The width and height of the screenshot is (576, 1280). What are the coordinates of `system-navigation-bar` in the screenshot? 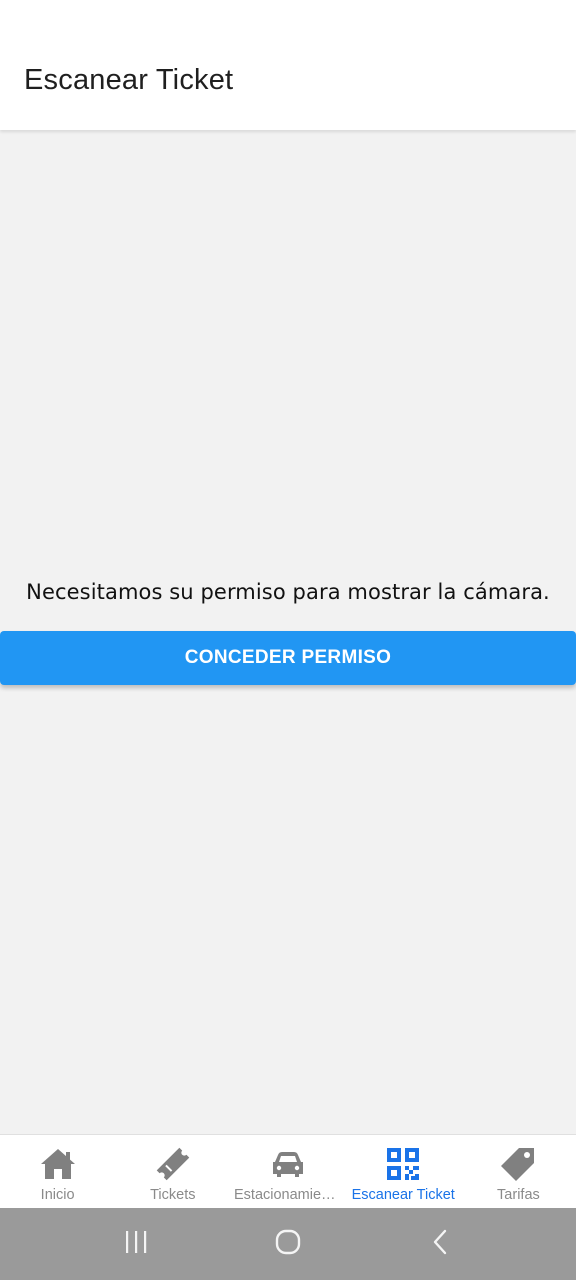 It's located at (288, 1244).